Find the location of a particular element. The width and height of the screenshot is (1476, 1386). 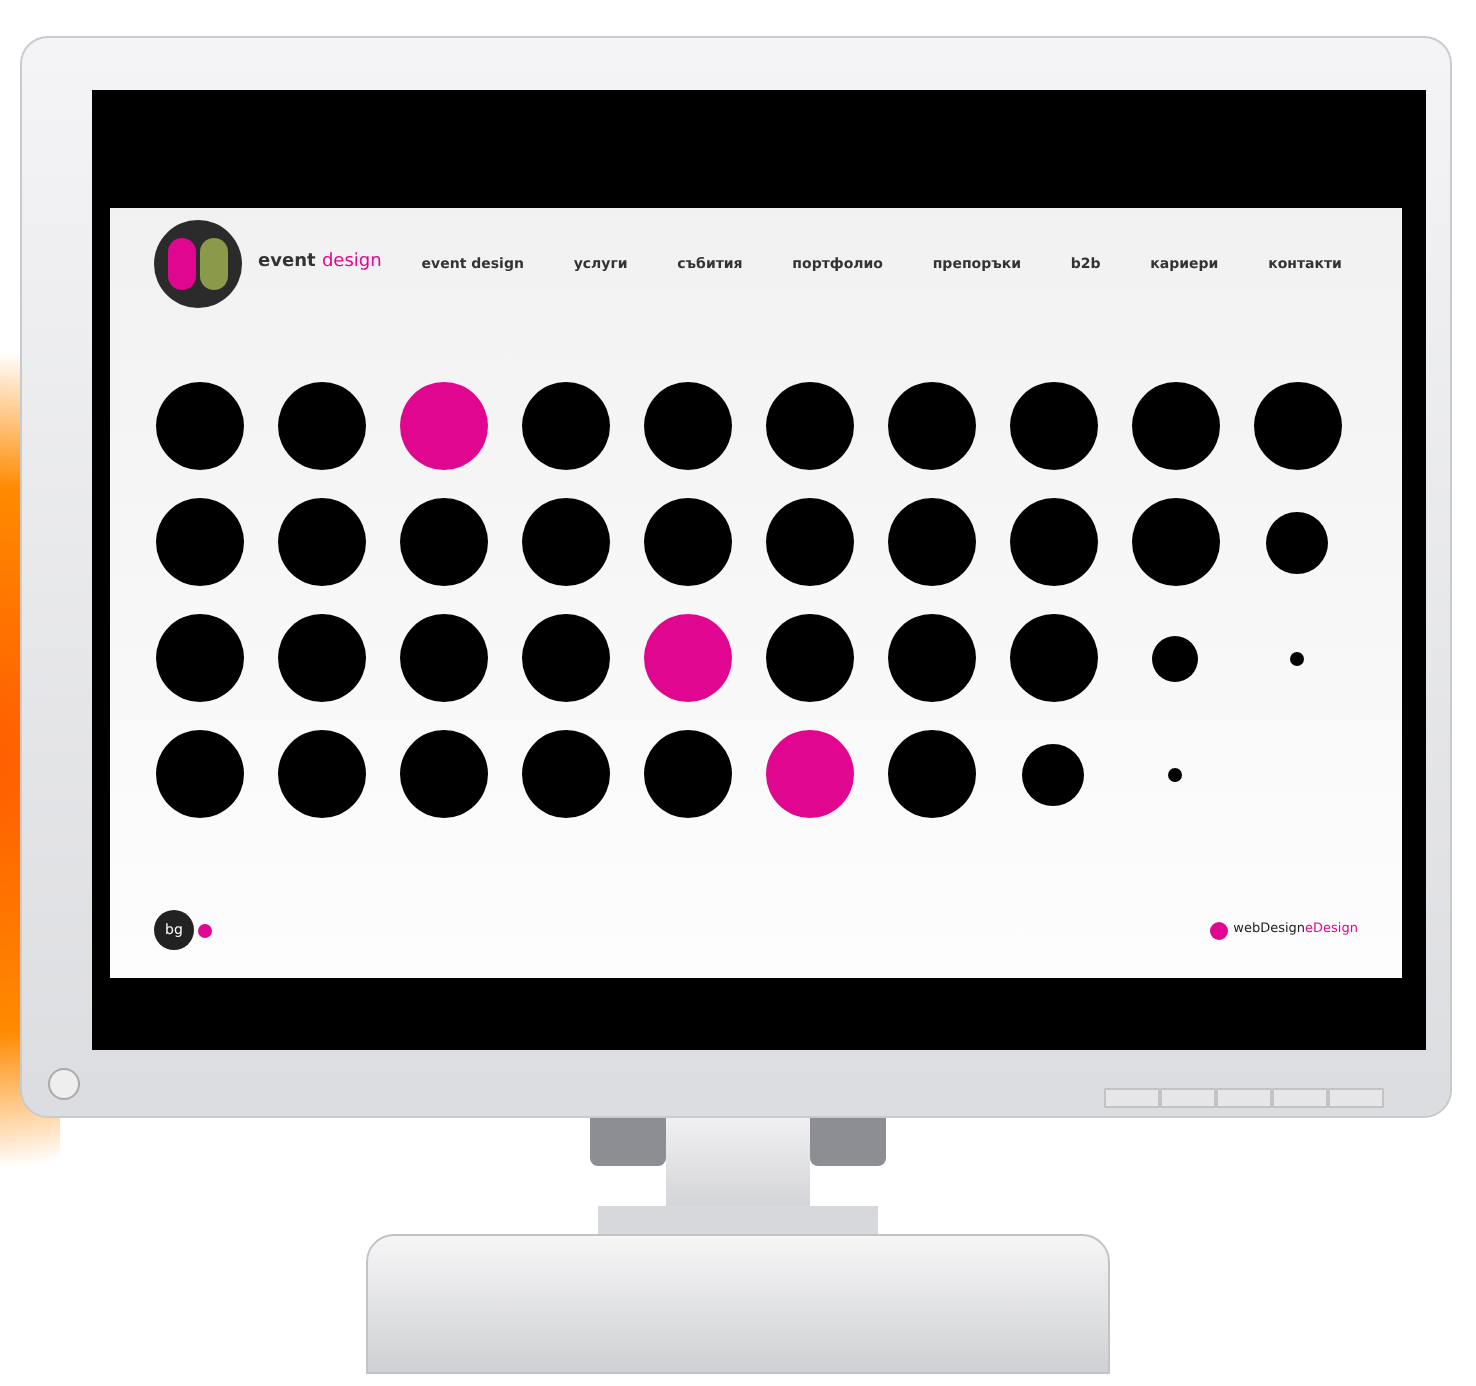

logo-icon is located at coordinates (198, 264).